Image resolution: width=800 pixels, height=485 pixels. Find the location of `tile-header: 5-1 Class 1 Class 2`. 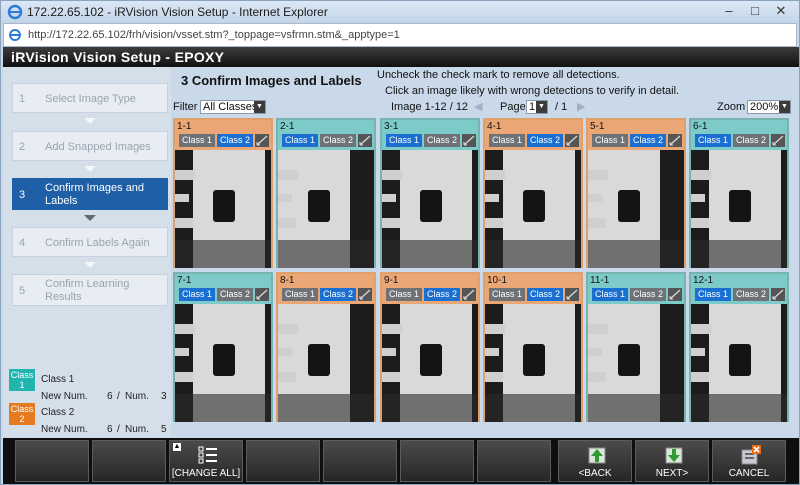

tile-header: 5-1 Class 1 Class 2 is located at coordinates (636, 135).